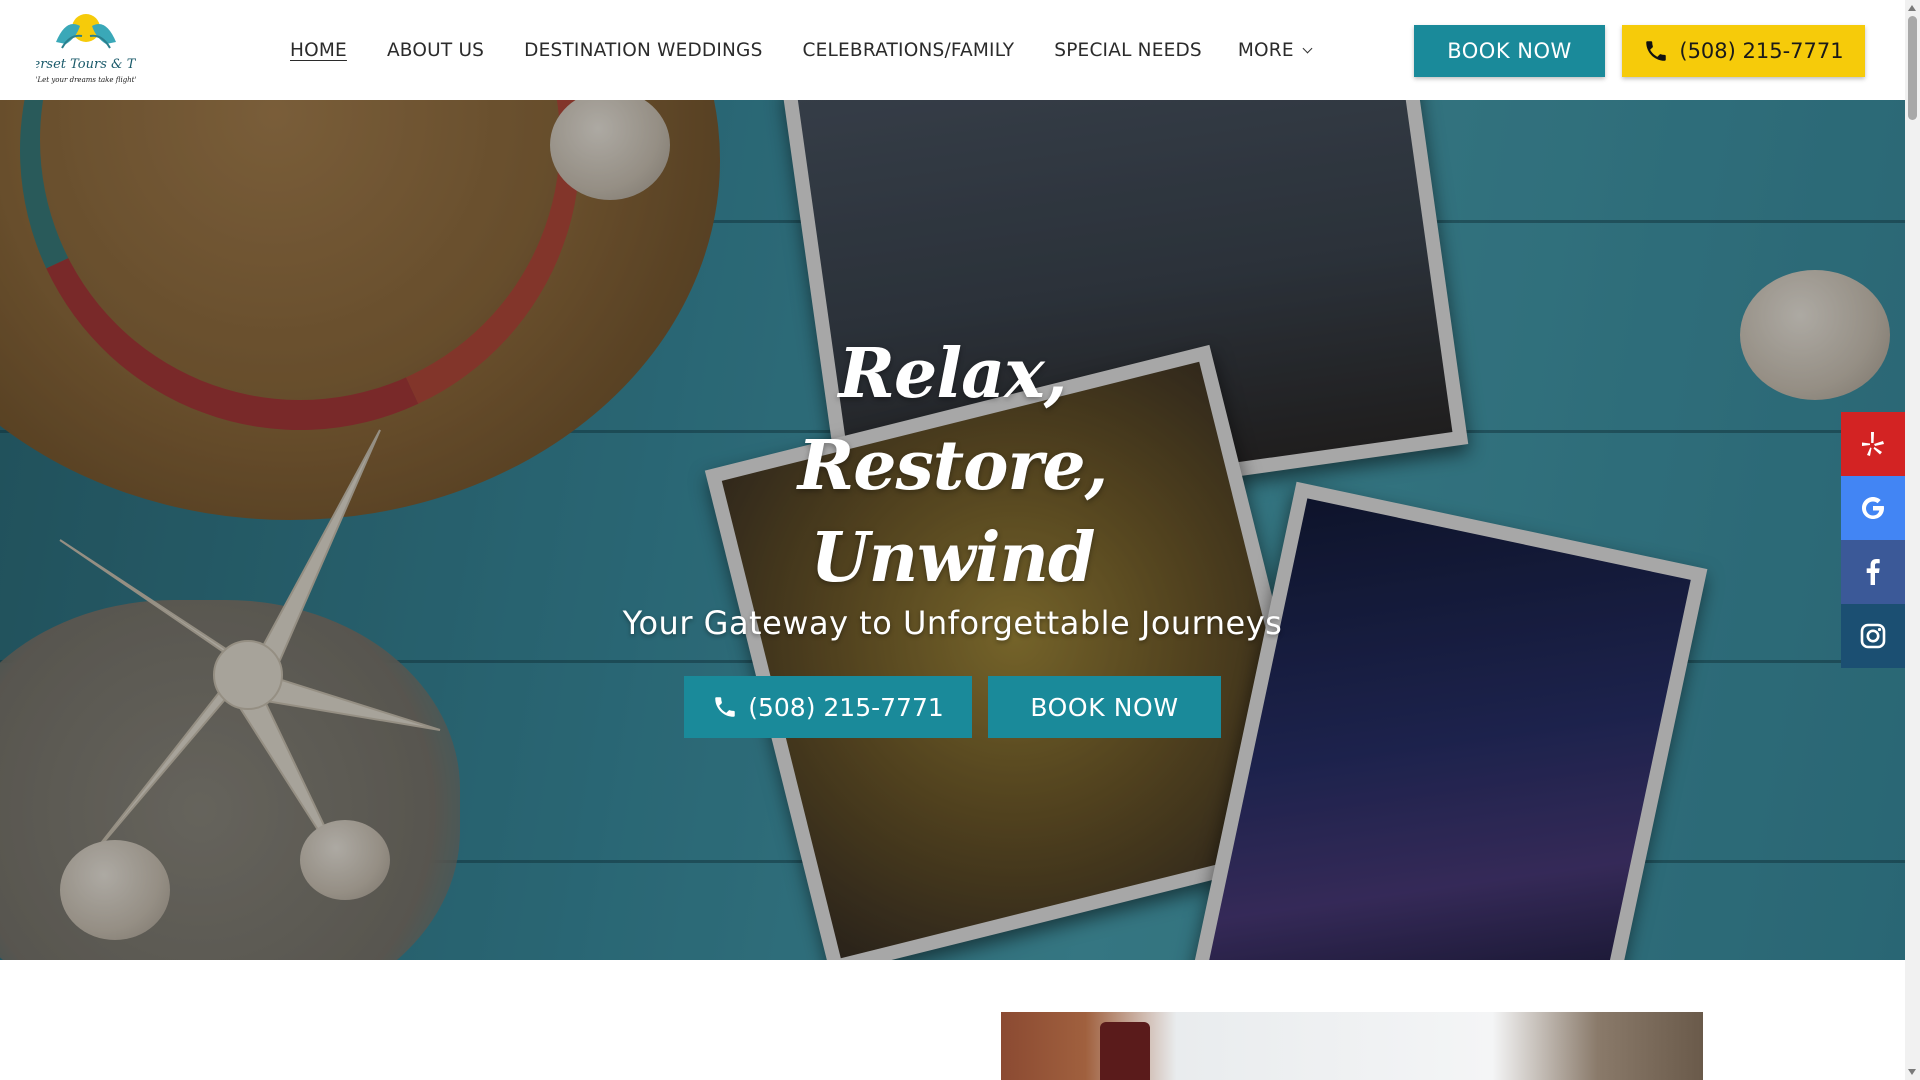 The image size is (1920, 1080). I want to click on nav-special-needs: SPECIAL NEEDS, so click(1128, 50).